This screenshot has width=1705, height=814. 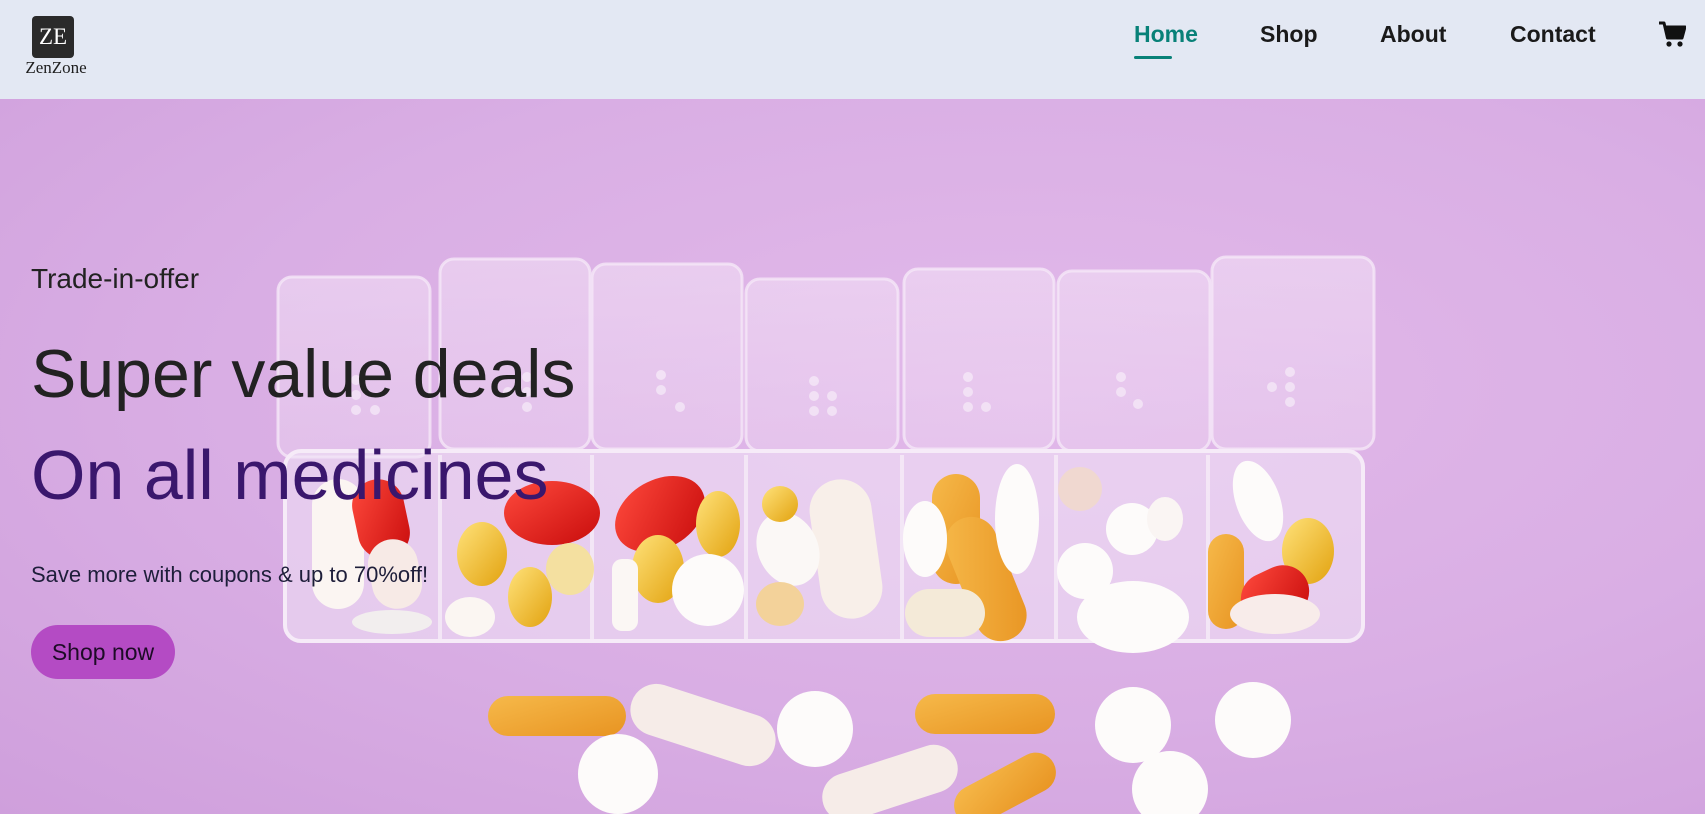 What do you see at coordinates (56, 67) in the screenshot?
I see `logo-name: ZenZone` at bounding box center [56, 67].